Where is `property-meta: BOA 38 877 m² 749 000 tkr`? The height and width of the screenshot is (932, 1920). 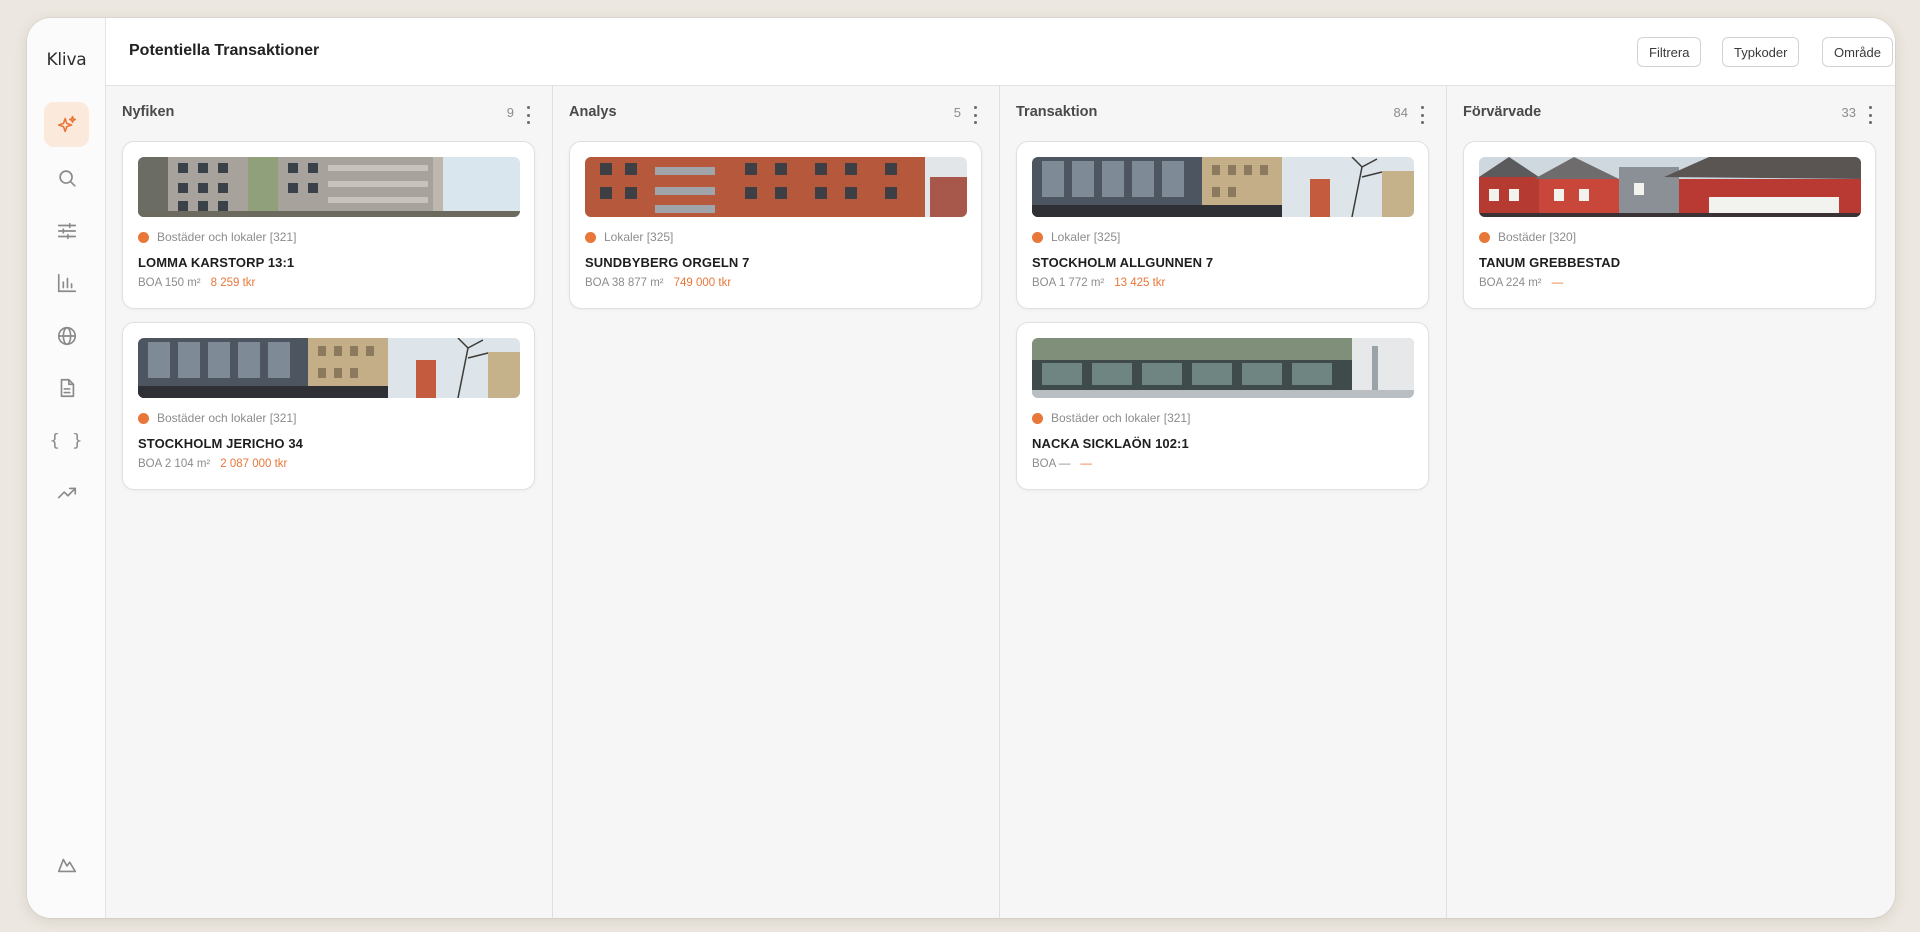
property-meta: BOA 38 877 m² 749 000 tkr is located at coordinates (658, 283).